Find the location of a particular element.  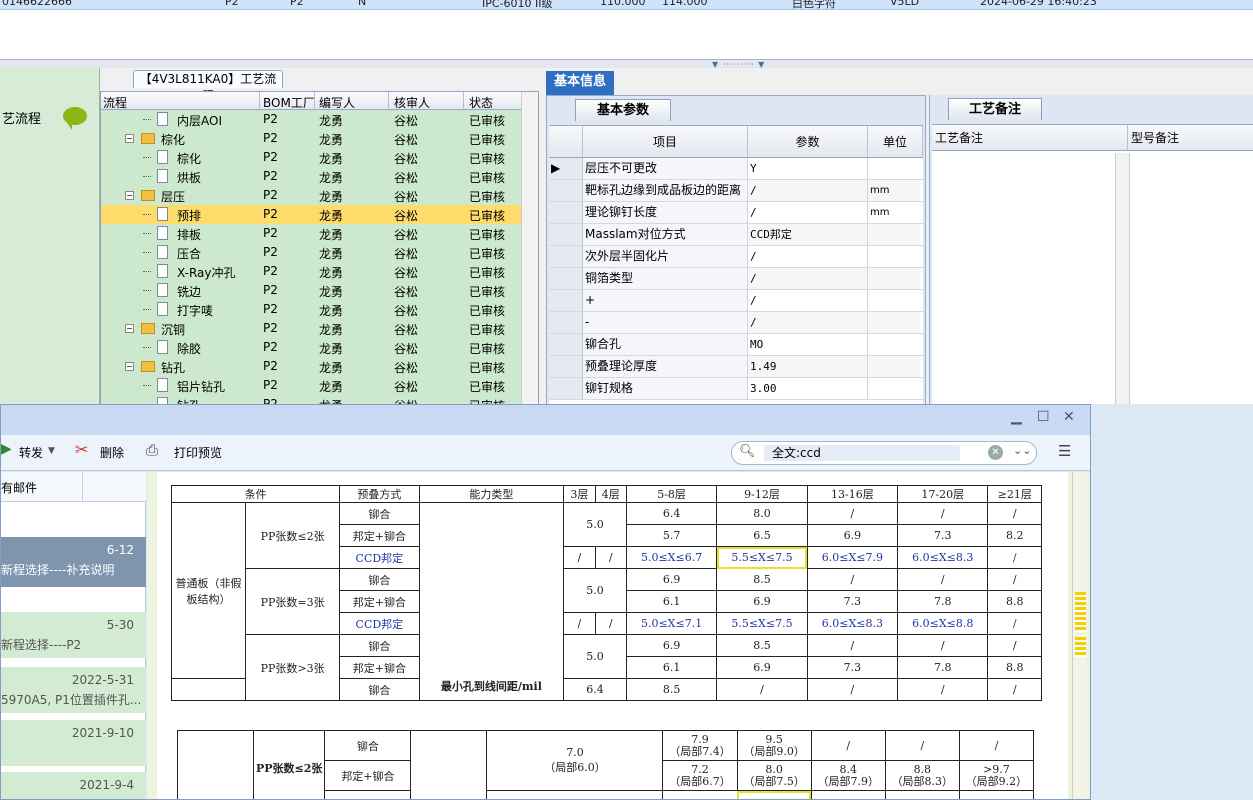

param-value: Y is located at coordinates (808, 168).